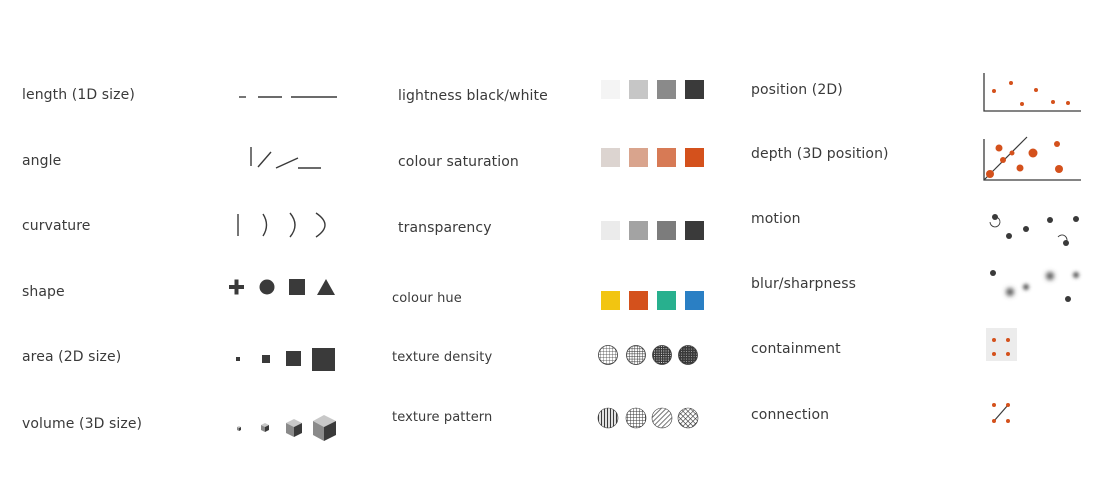 This screenshot has width=1099, height=478. I want to click on angle-glyph, so click(285, 158).